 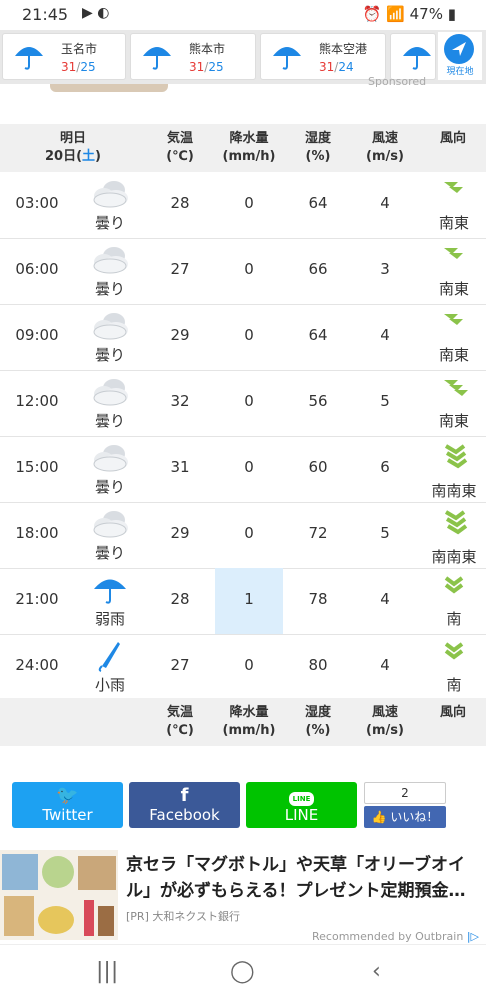 I want to click on table-row: 21:00 弱雨 28 1 78 4 南, so click(x=243, y=601).